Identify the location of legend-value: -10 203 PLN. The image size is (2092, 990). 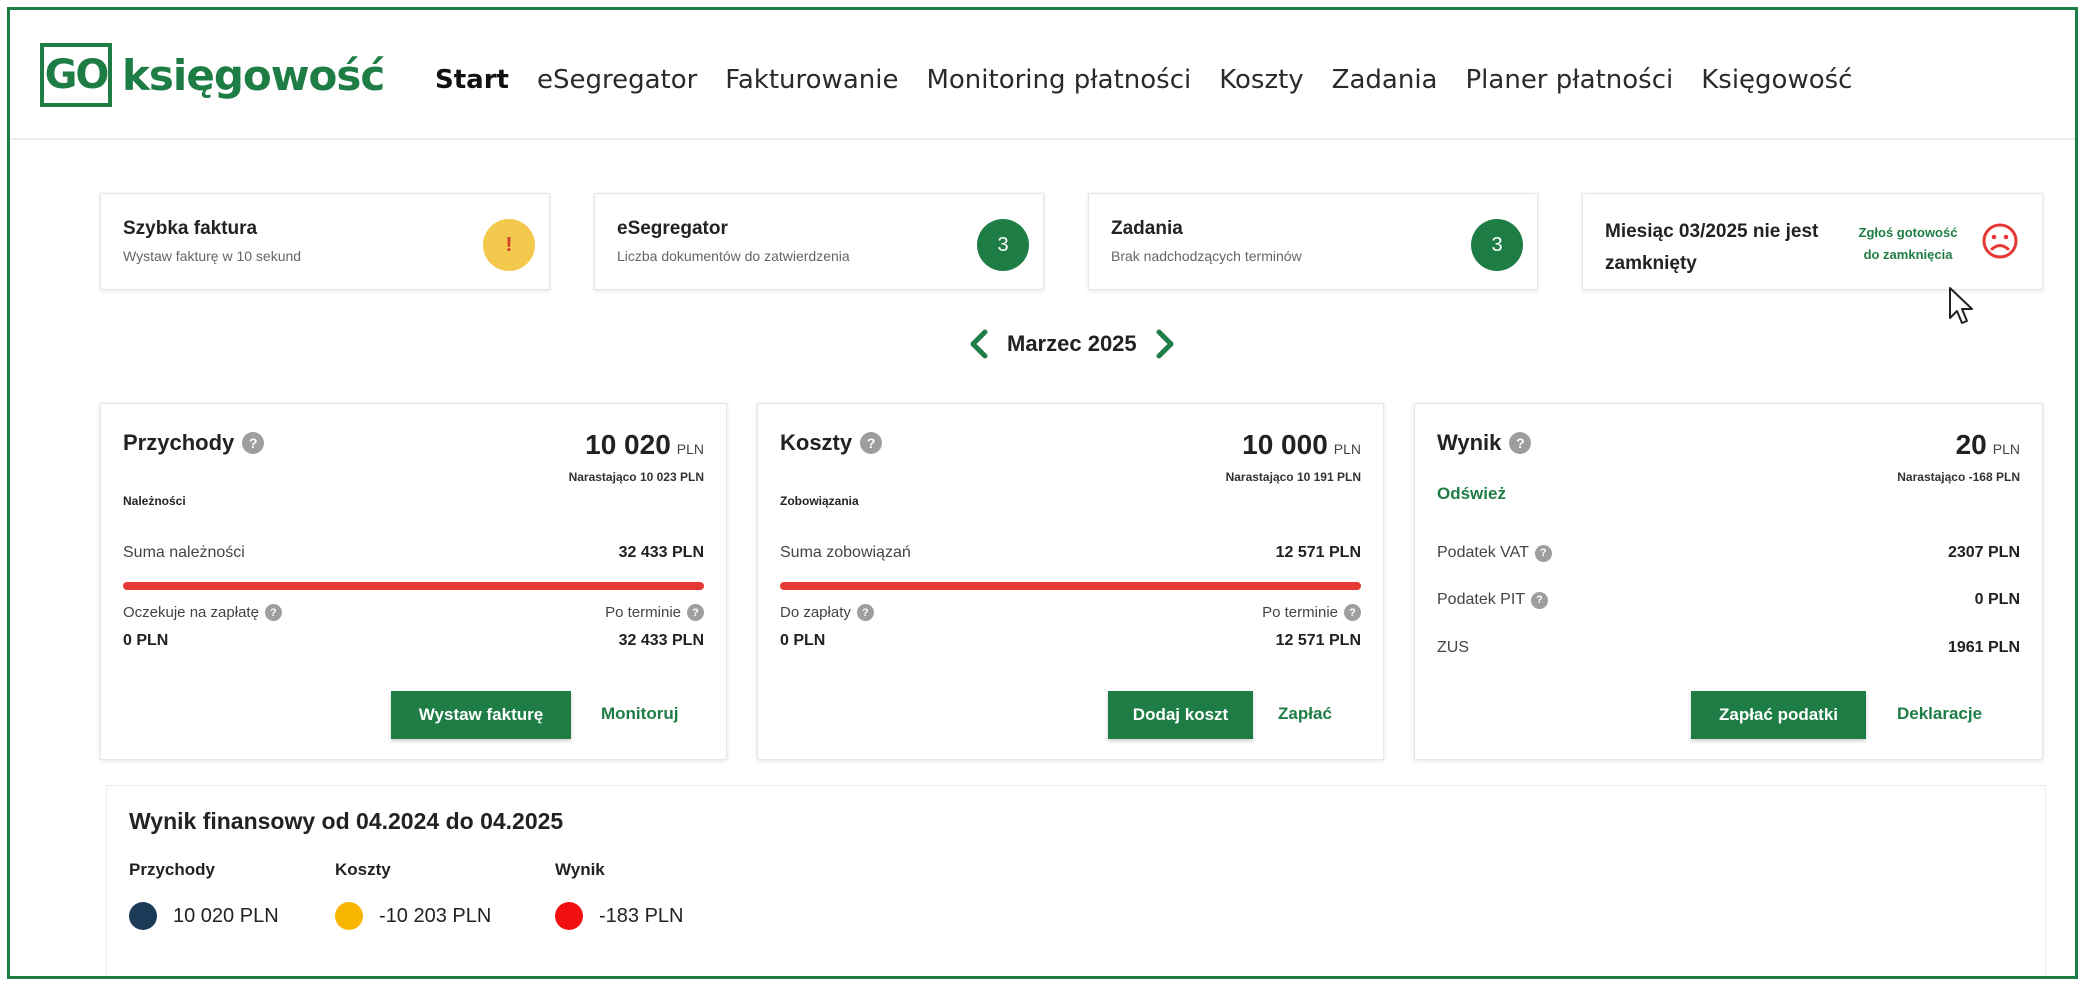
(435, 915).